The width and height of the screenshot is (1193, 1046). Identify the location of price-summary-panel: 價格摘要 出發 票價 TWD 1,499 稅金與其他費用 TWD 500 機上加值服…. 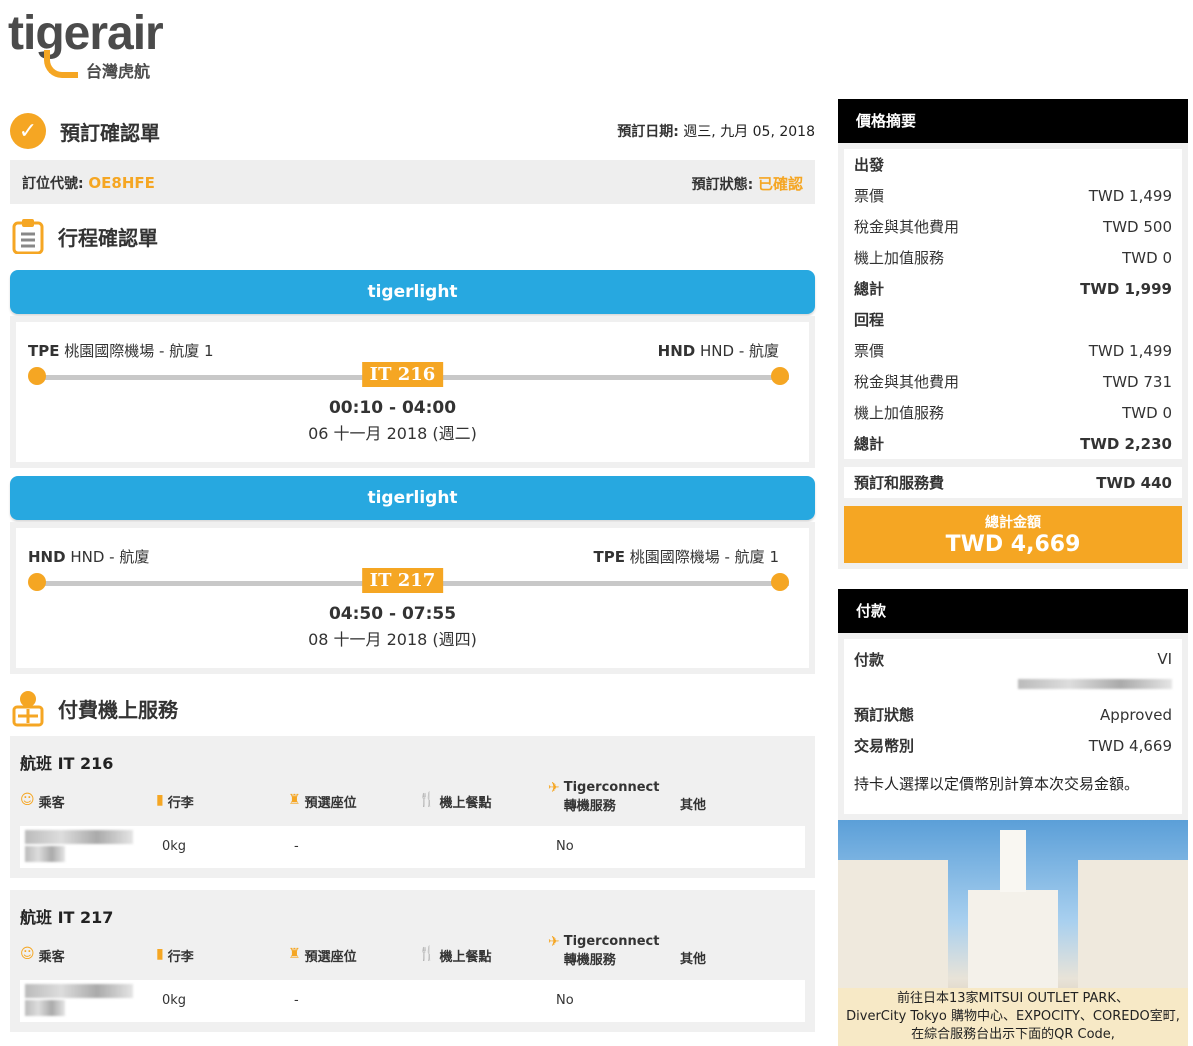
(1013, 334).